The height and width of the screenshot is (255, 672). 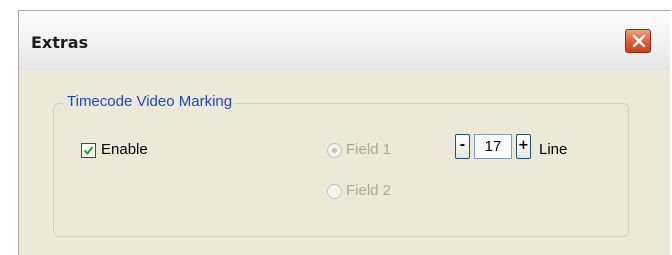 I want to click on group-title: Timecode Video Marking, so click(x=150, y=101).